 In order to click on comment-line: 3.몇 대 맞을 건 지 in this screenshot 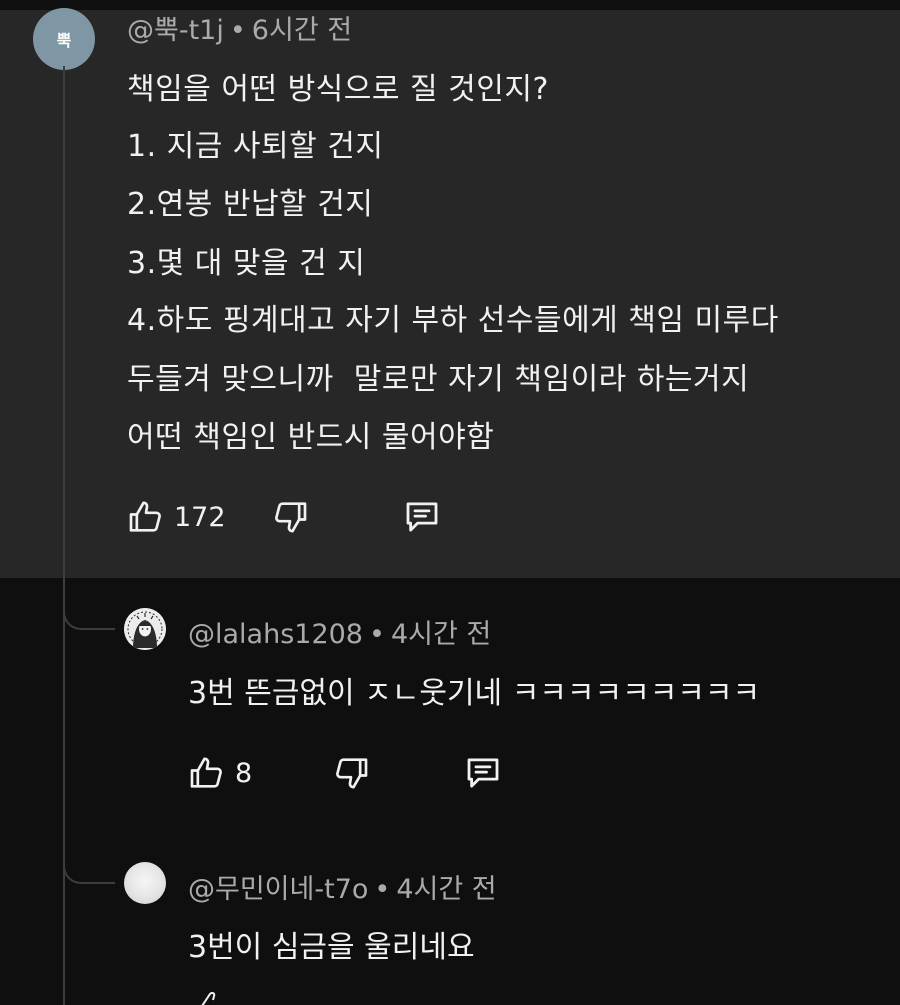, I will do `click(246, 263)`.